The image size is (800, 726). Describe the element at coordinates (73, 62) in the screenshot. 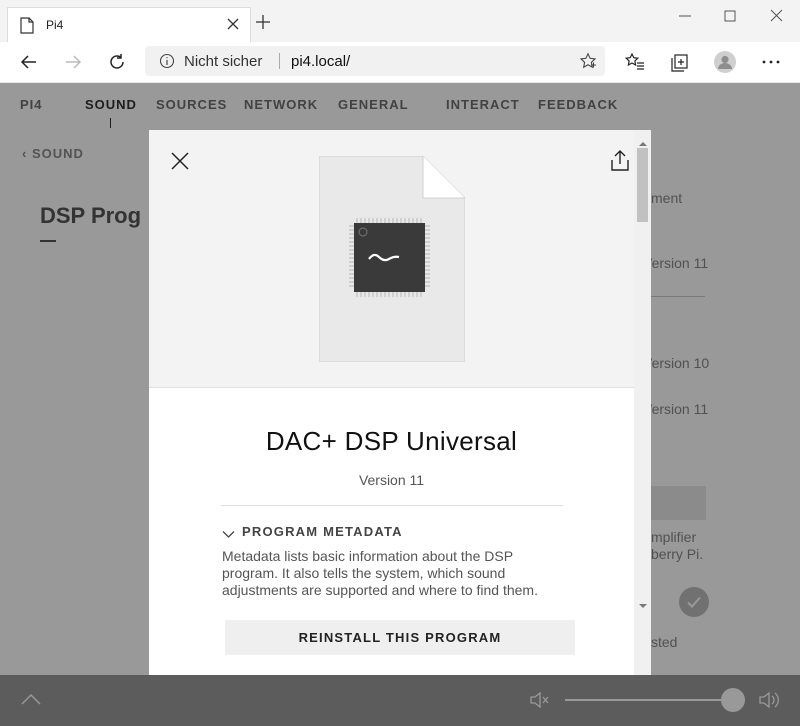

I see `forward-icon` at that location.